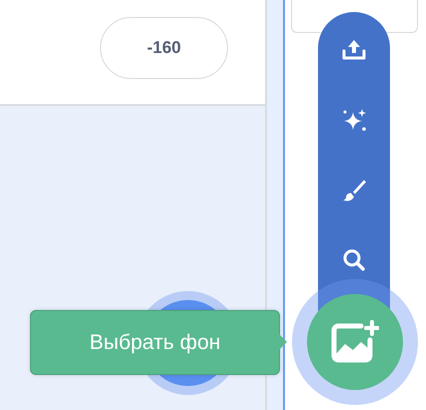 This screenshot has width=426, height=410. I want to click on search-icon, so click(354, 260).